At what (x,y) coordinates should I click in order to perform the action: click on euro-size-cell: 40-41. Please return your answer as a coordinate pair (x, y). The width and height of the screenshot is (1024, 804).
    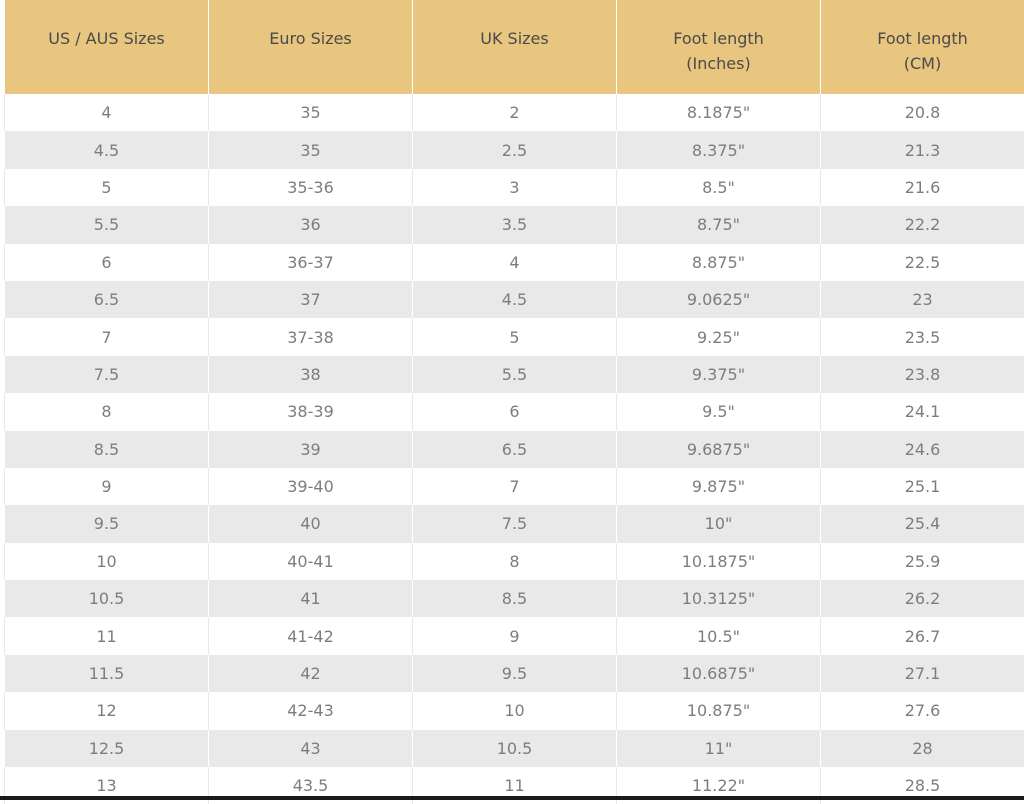
    Looking at the image, I should click on (311, 561).